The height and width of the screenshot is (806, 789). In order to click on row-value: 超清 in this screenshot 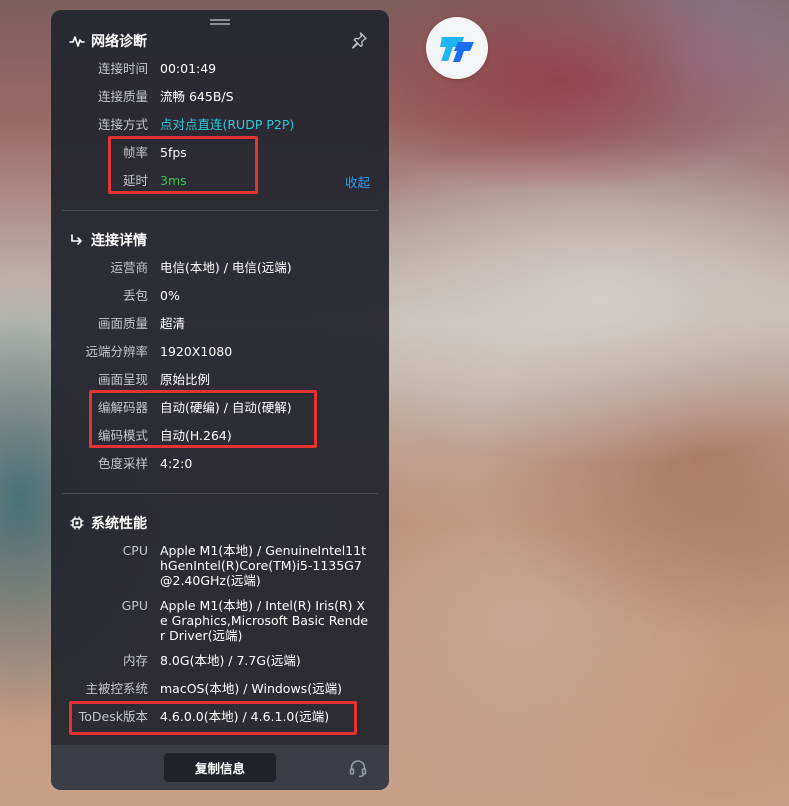, I will do `click(173, 323)`.